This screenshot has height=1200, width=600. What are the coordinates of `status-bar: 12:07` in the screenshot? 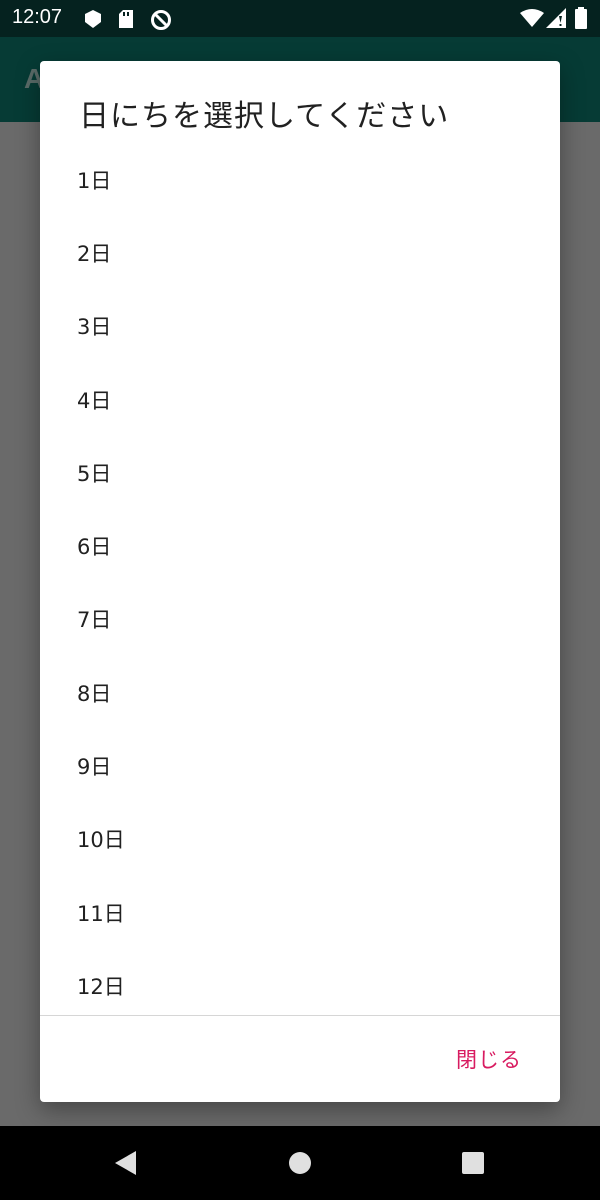 It's located at (300, 18).